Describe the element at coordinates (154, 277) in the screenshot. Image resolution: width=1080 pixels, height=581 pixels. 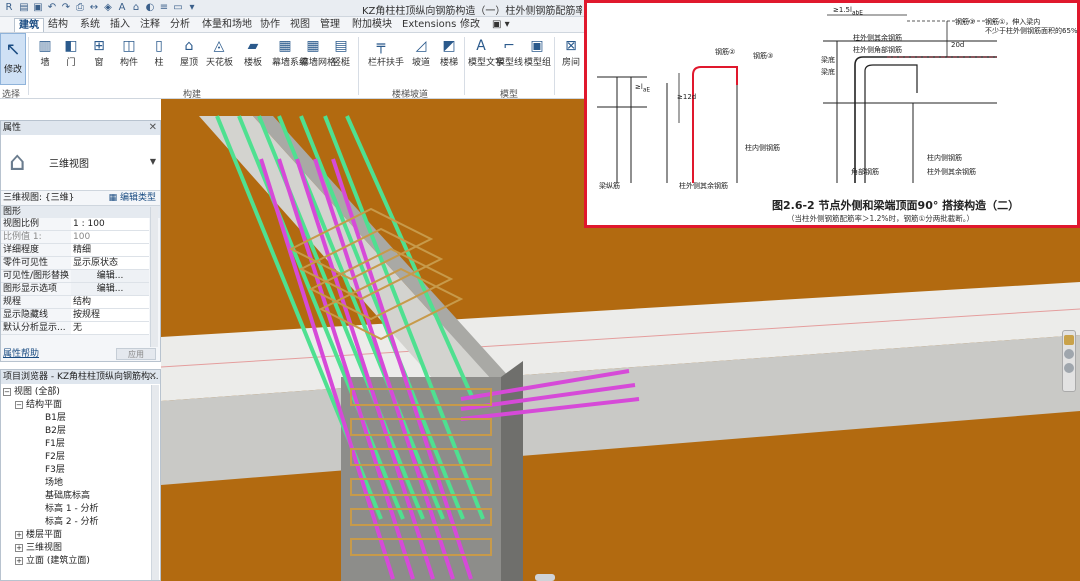
I see `properties-scrollbar` at that location.